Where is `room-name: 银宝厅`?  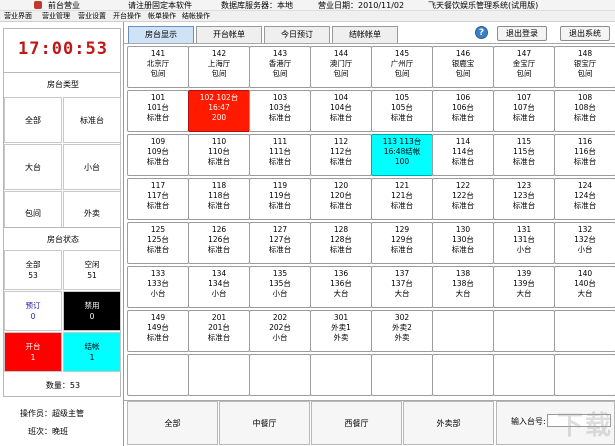 room-name: 银宝厅 is located at coordinates (585, 63).